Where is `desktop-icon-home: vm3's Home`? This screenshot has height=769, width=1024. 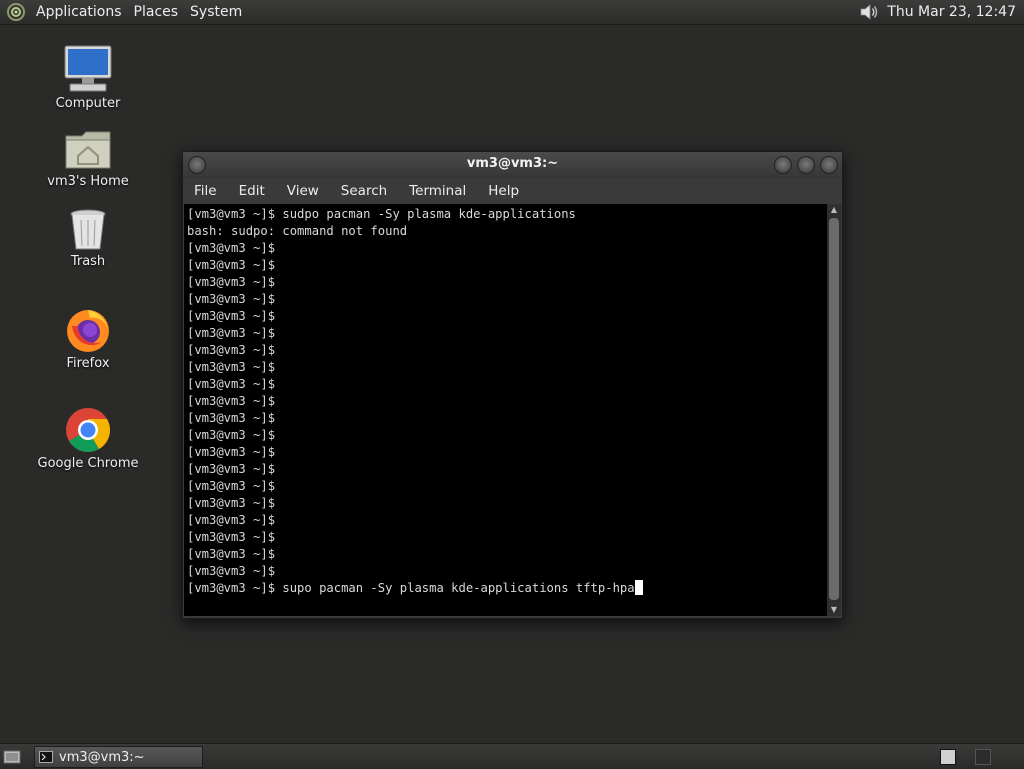
desktop-icon-home: vm3's Home is located at coordinates (88, 158).